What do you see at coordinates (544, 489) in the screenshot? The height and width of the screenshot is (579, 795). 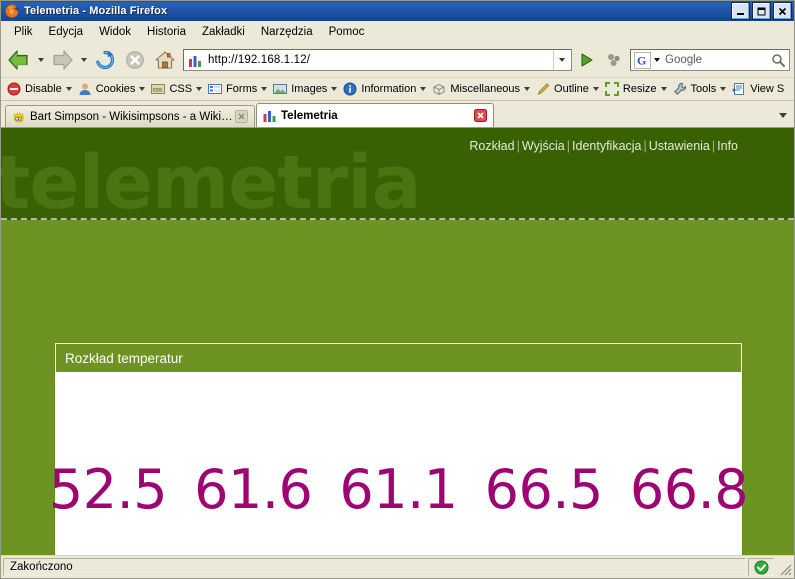 I see `temperature-value: 66.5` at bounding box center [544, 489].